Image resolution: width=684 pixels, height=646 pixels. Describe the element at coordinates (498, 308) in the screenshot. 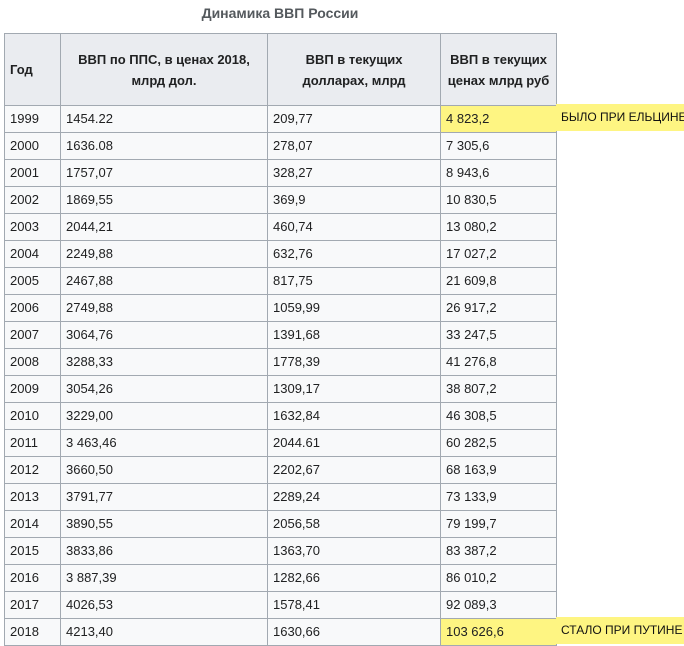

I see `cell-rub: 26 917,2` at that location.